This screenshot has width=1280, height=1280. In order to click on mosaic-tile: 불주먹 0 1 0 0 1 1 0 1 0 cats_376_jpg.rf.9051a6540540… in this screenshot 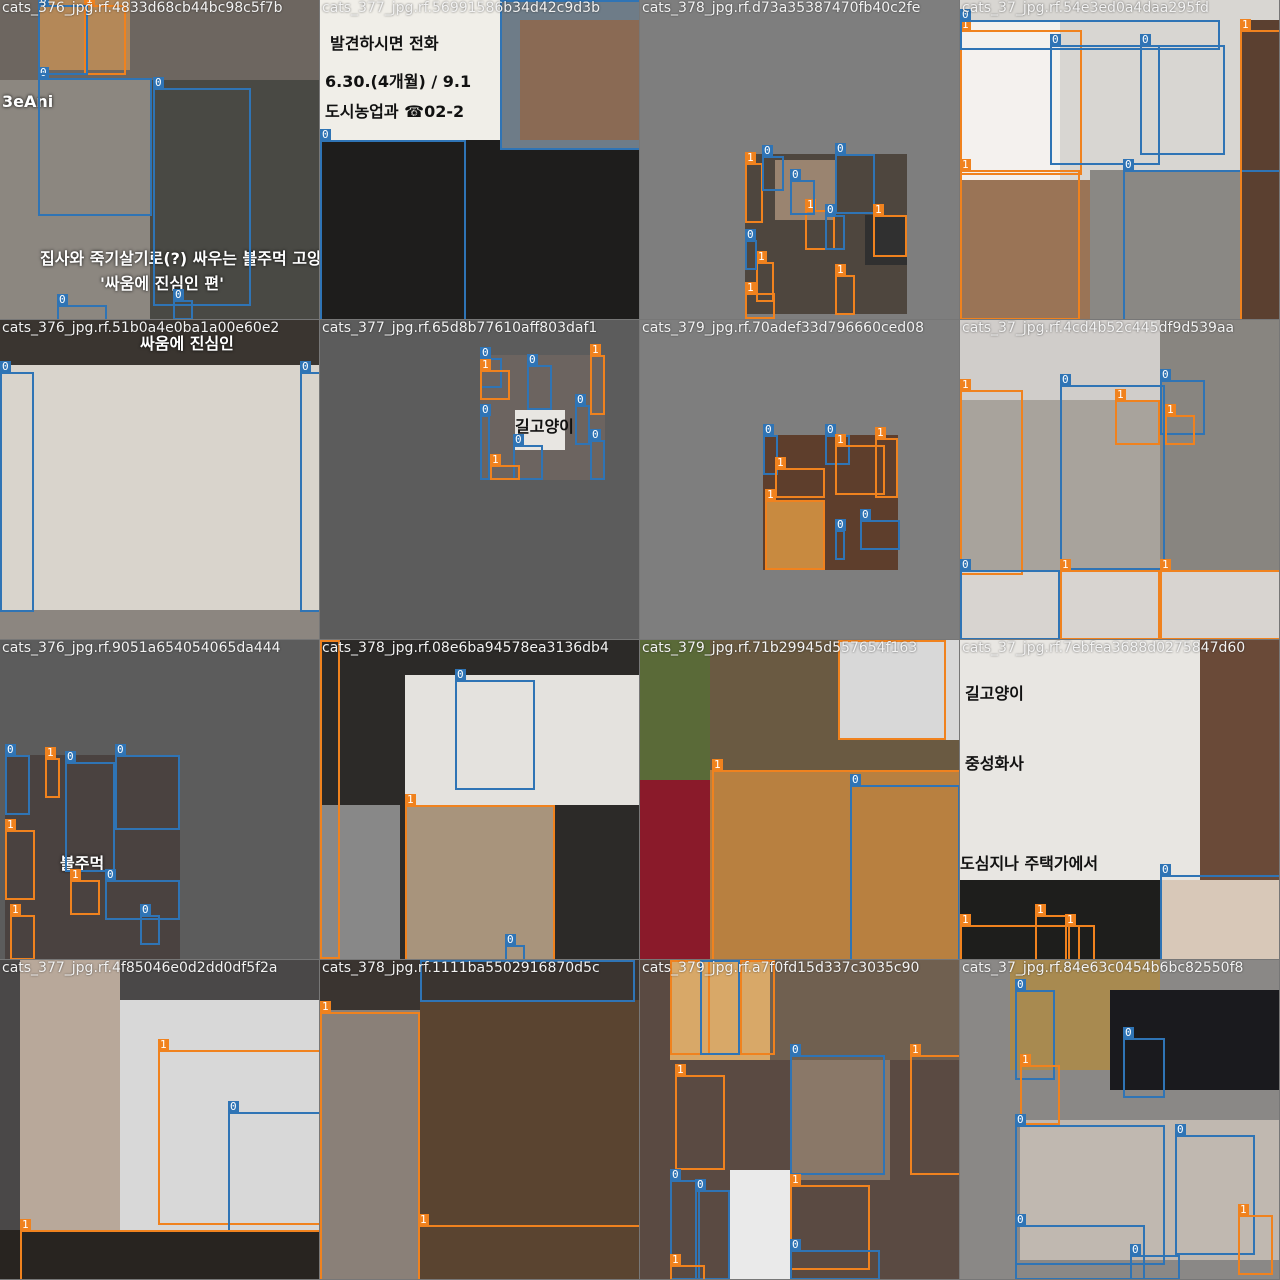, I will do `click(159, 799)`.